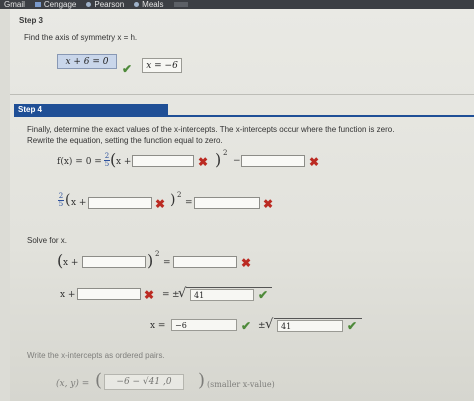  I want to click on section-divider, so click(242, 94).